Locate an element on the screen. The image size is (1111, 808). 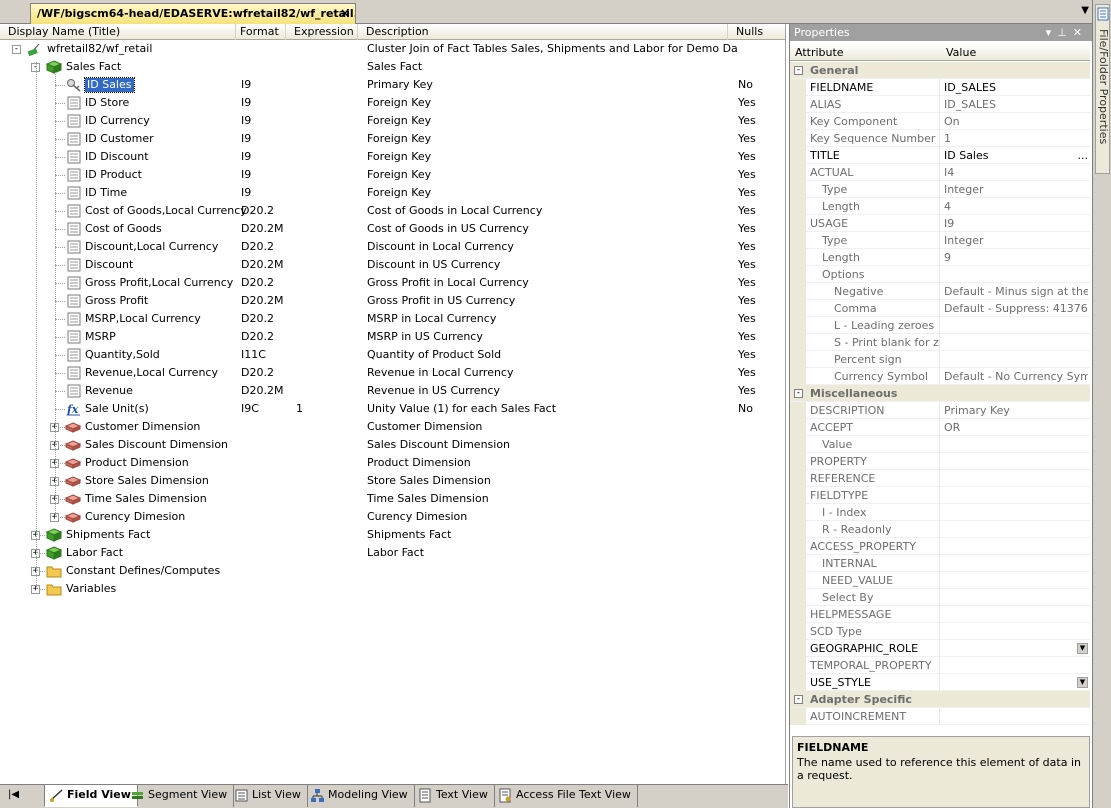
field-row: ID Product I9 Yes Foreign Key is located at coordinates (392, 175).